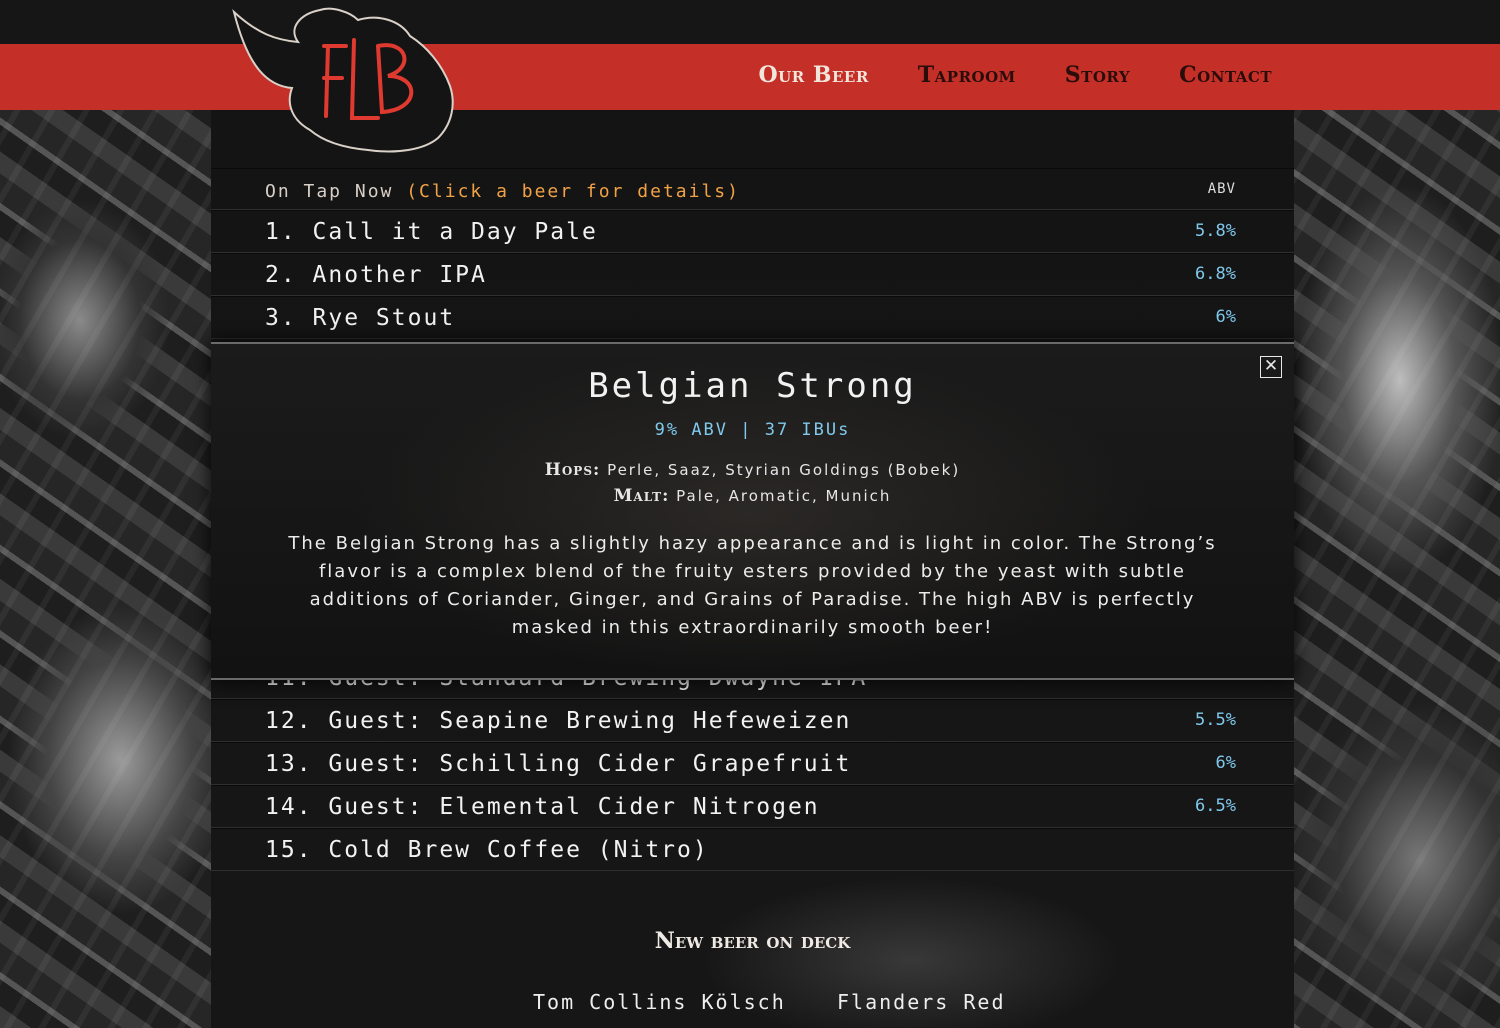  What do you see at coordinates (752, 317) in the screenshot?
I see `beer-row: 3. Rye Stout 6%` at bounding box center [752, 317].